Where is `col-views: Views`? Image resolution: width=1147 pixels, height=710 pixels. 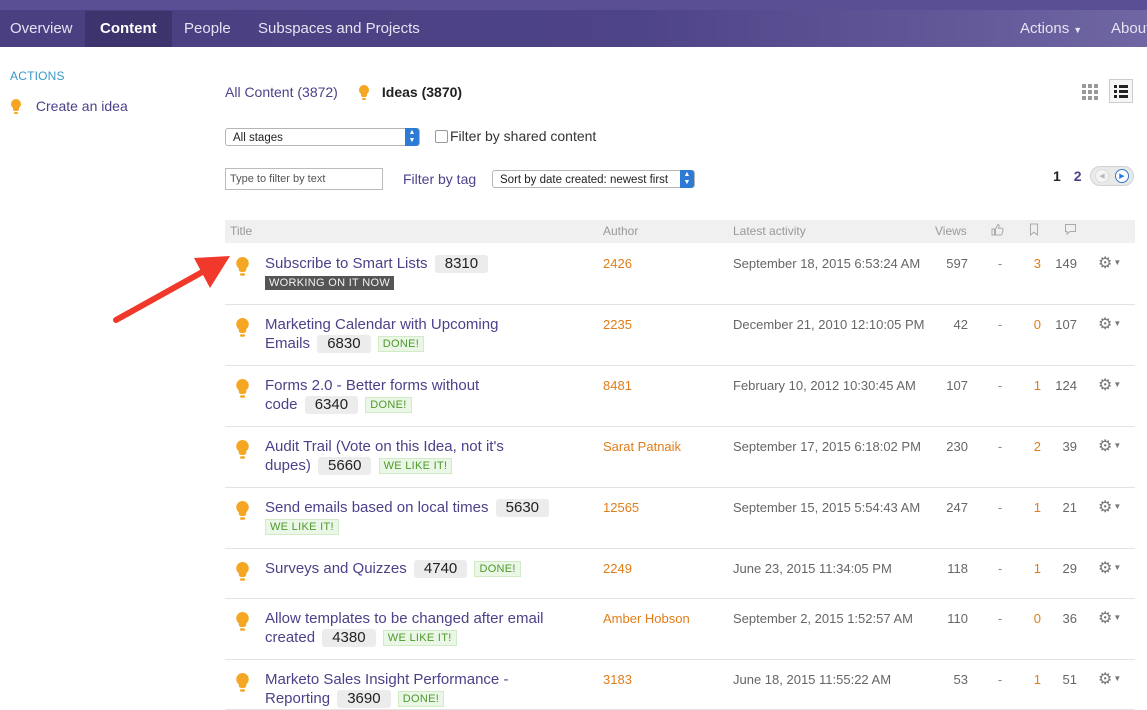 col-views: Views is located at coordinates (951, 231).